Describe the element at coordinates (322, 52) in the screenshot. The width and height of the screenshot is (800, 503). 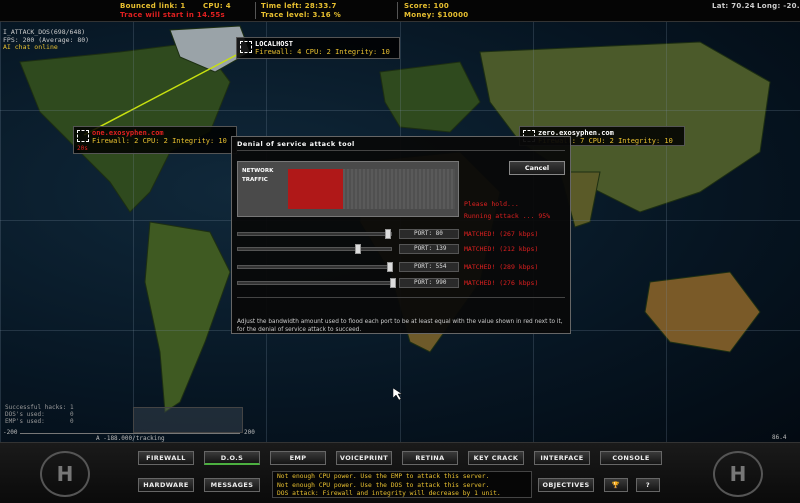
I see `node-info: Firewall: 4 CPU: 2 Integrity: 10` at that location.